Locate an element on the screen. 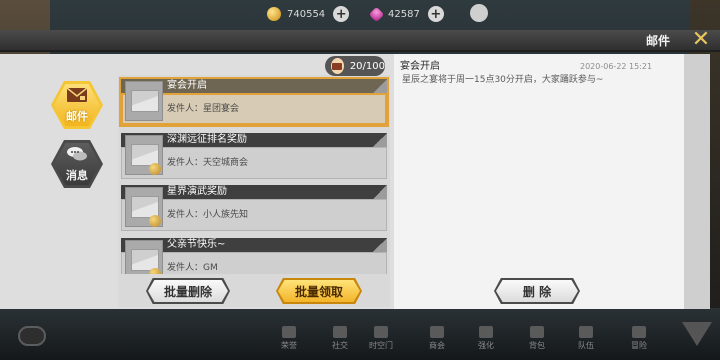 The image size is (720, 360). nav-item: 荣誉 is located at coordinates (289, 338).